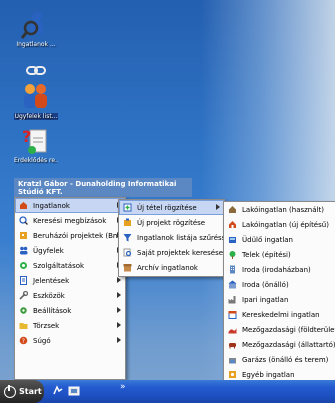 The height and width of the screenshot is (403, 335). What do you see at coordinates (276, 269) in the screenshot?
I see `menu-item-label: Iroda (irodaházban)` at bounding box center [276, 269].